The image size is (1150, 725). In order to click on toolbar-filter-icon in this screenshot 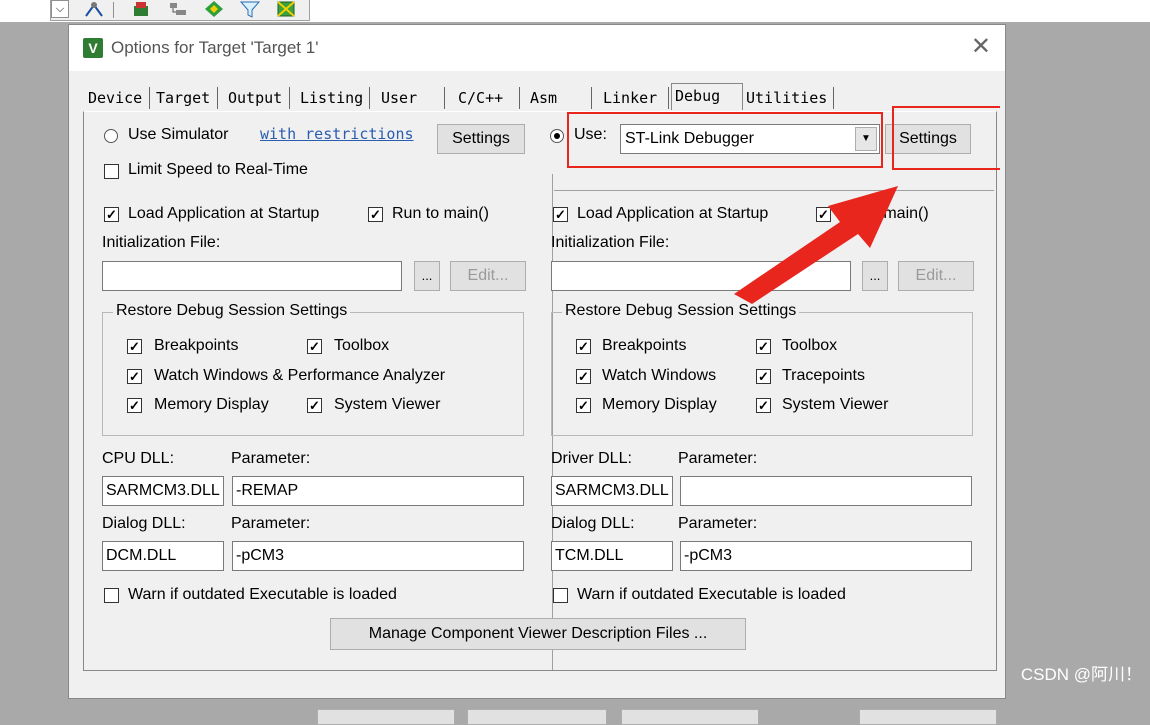, I will do `click(250, 9)`.